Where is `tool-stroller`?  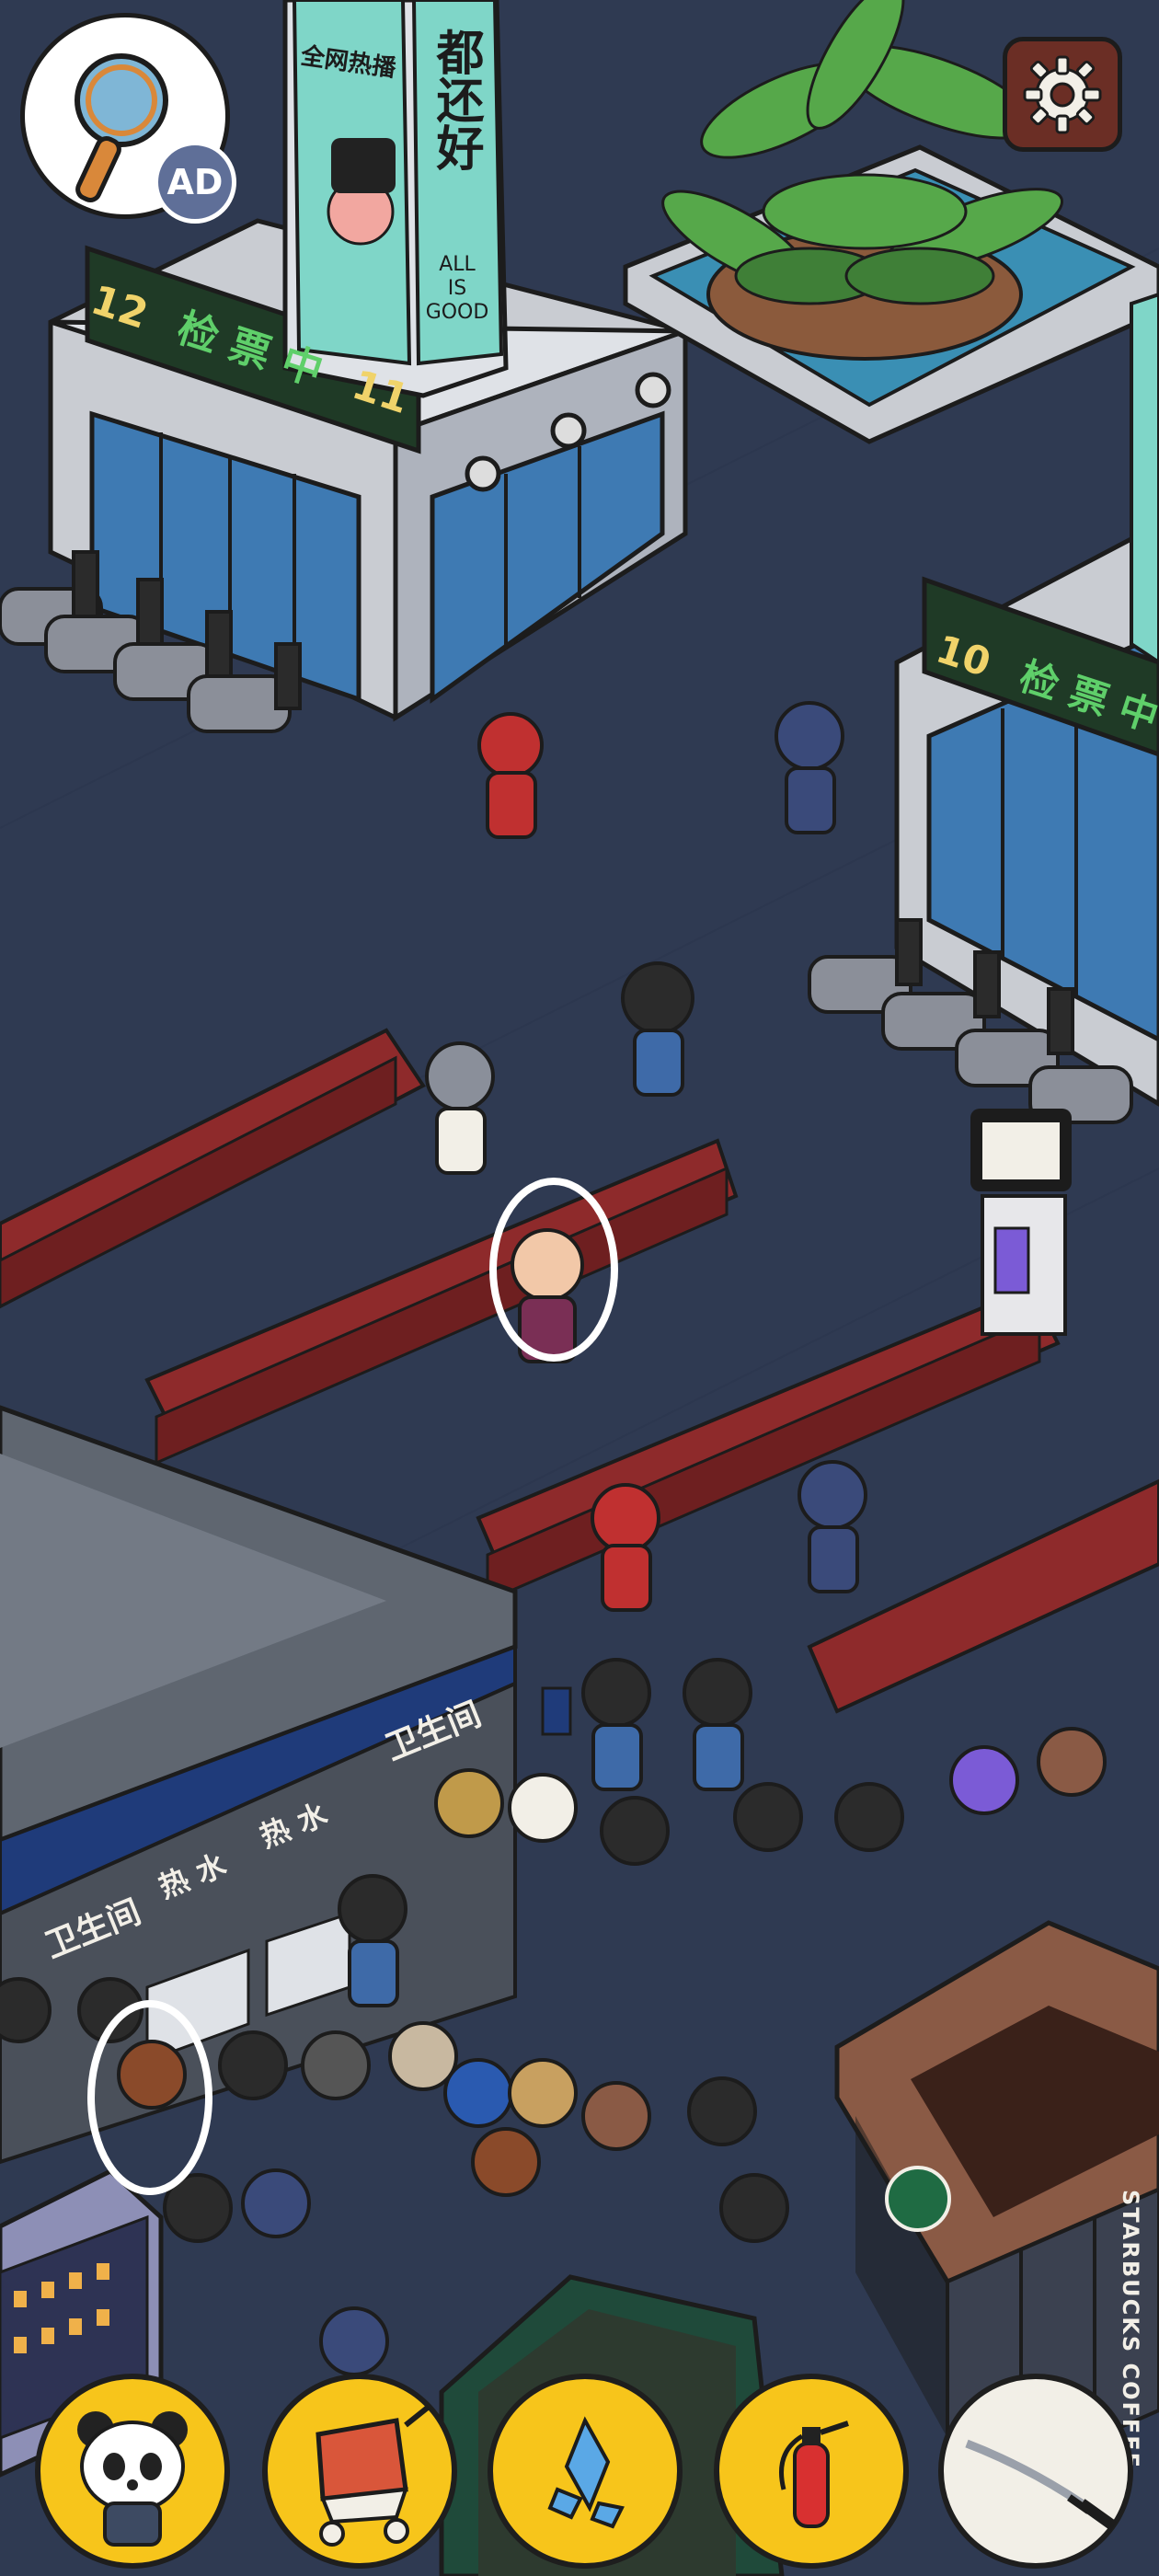 tool-stroller is located at coordinates (359, 2471).